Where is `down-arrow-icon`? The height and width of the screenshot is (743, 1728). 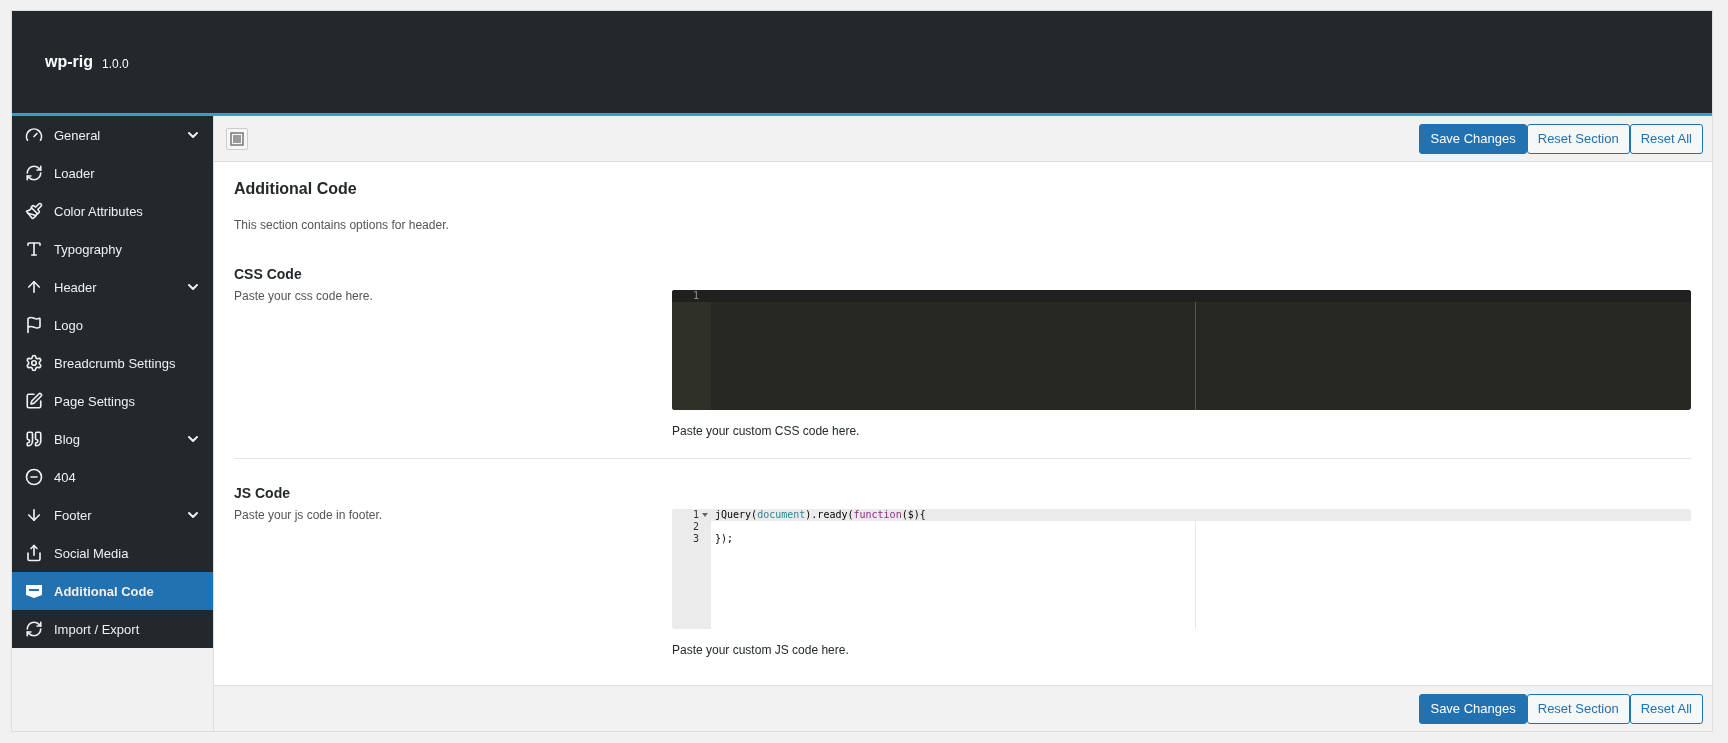 down-arrow-icon is located at coordinates (34, 515).